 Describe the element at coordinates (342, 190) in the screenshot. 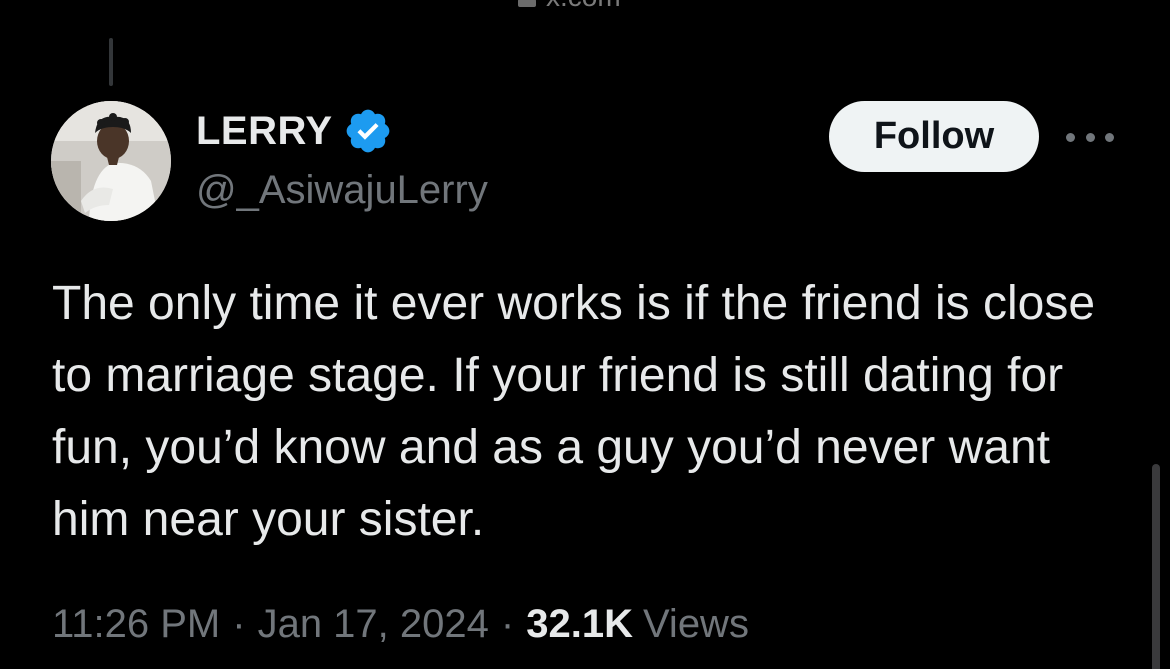

I see `author-handle: @_AsiwajuLerry` at that location.